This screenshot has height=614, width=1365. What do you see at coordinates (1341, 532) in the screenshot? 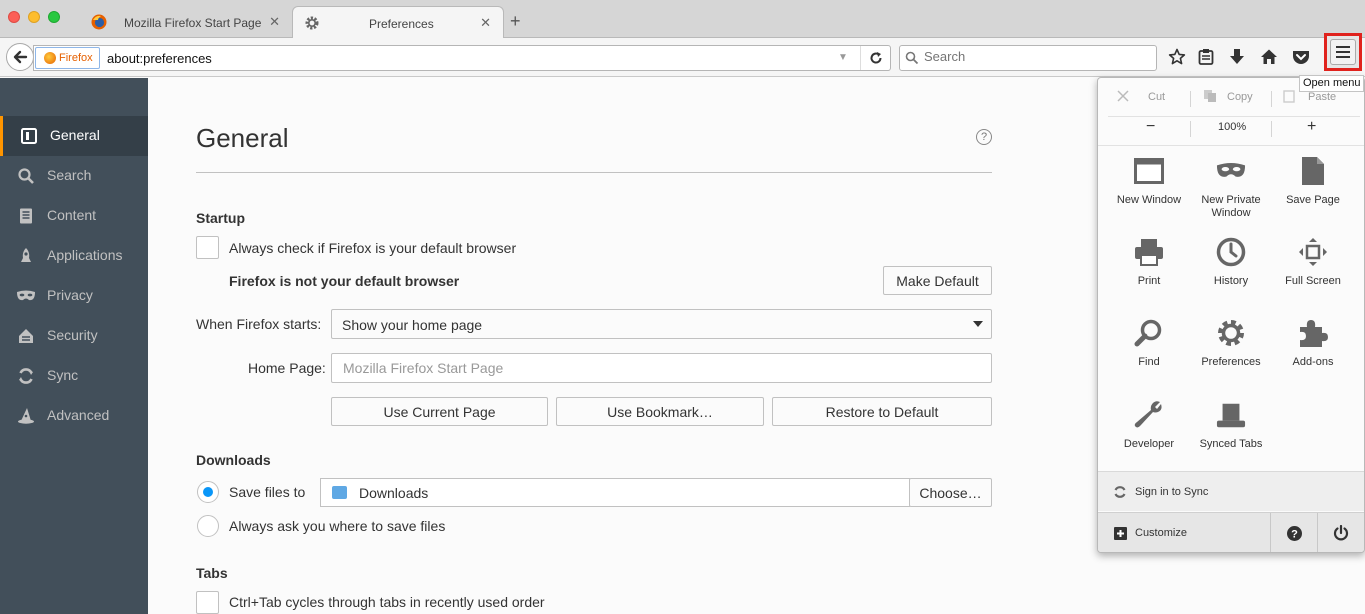
I see `quit-button` at bounding box center [1341, 532].